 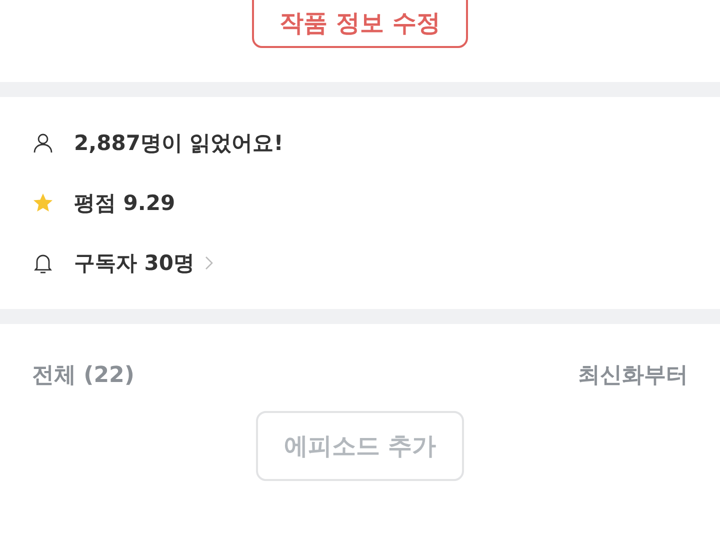 What do you see at coordinates (179, 143) in the screenshot?
I see `stat-text: 2,887명이 읽었어요!` at bounding box center [179, 143].